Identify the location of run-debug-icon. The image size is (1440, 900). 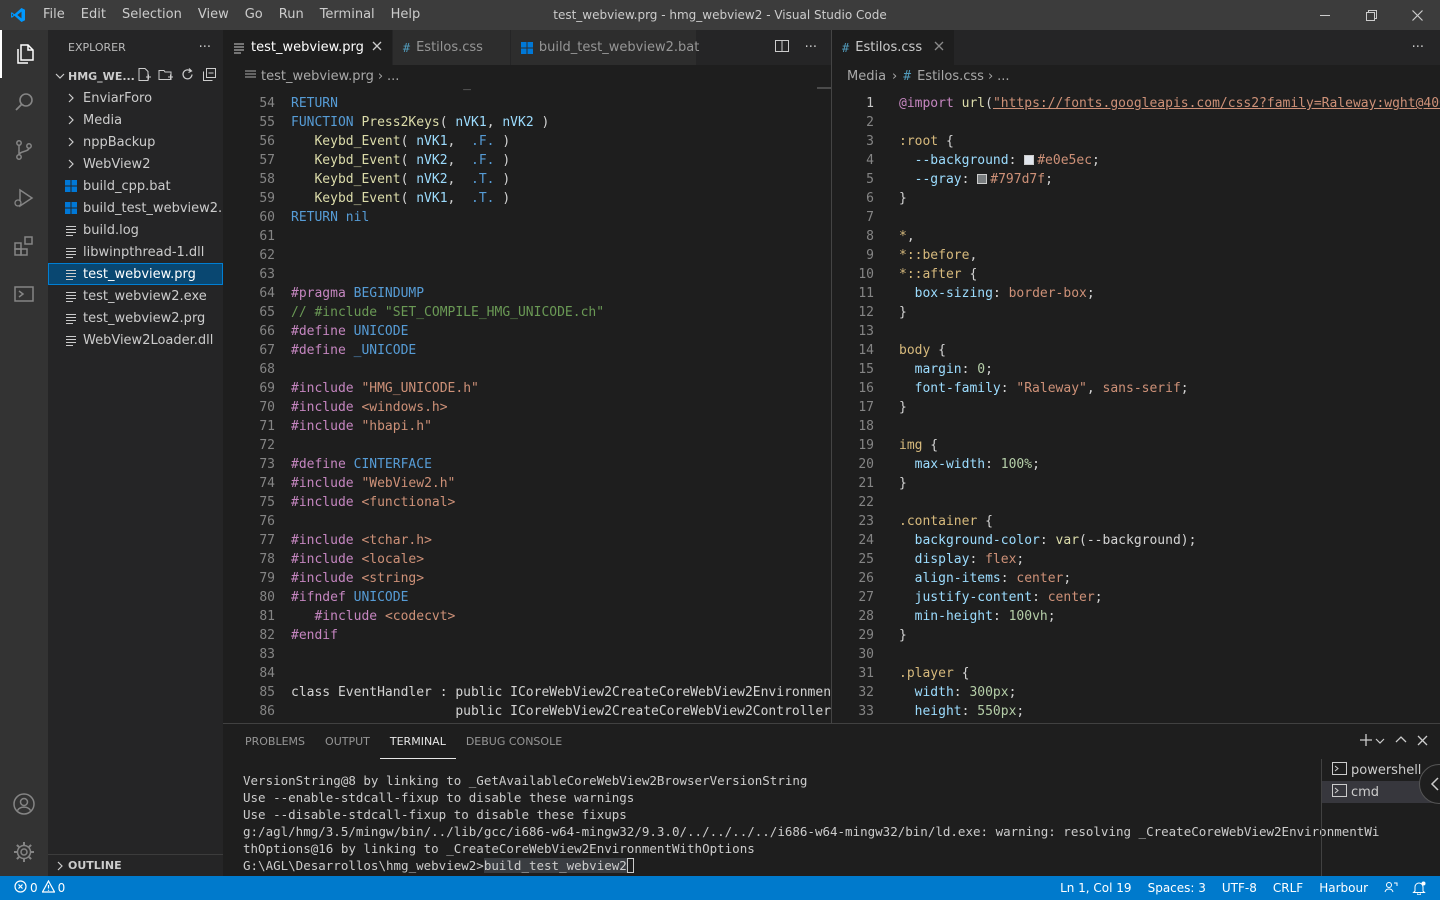
(24, 198).